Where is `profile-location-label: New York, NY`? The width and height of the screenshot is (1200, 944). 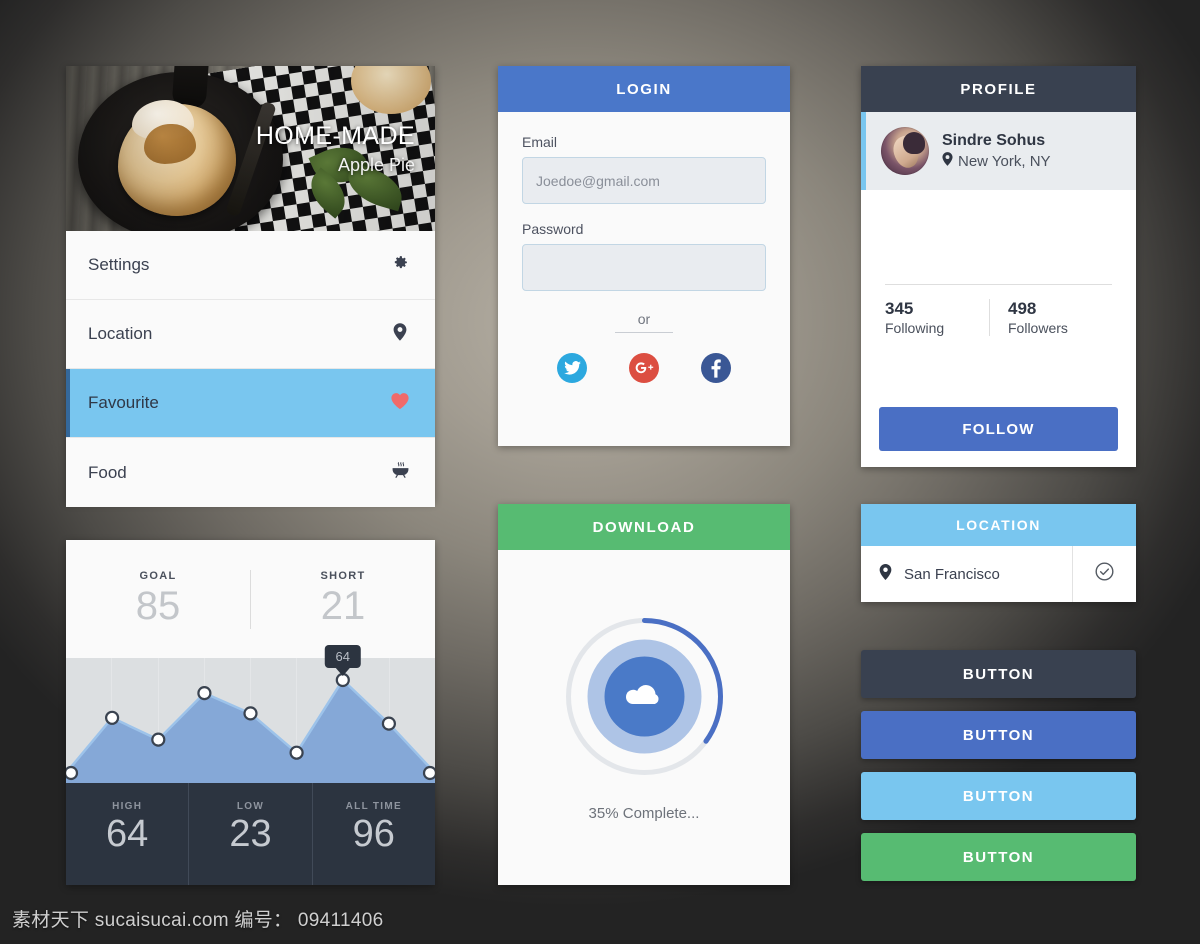
profile-location-label: New York, NY is located at coordinates (1004, 161).